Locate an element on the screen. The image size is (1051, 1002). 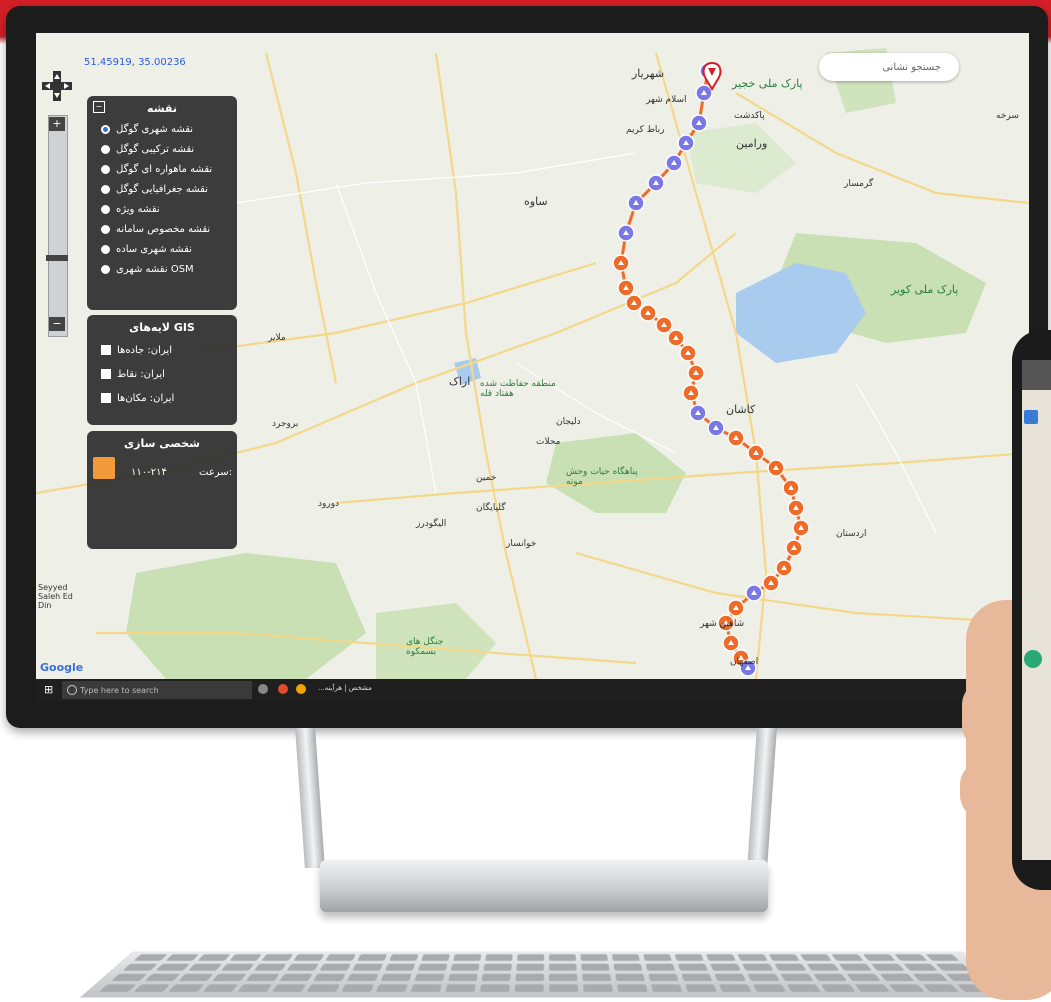
map-label-wildlife: پناهگاه حیات وحش موته is located at coordinates (602, 477).